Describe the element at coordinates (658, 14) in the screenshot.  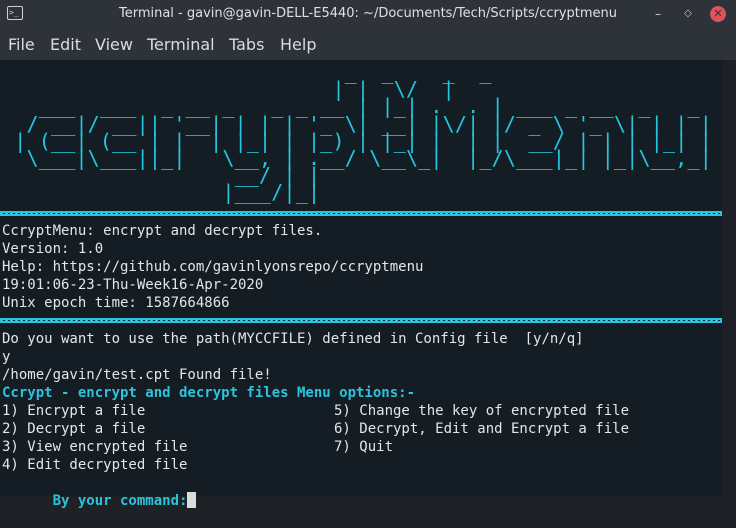
I see `minimize-icon: –` at that location.